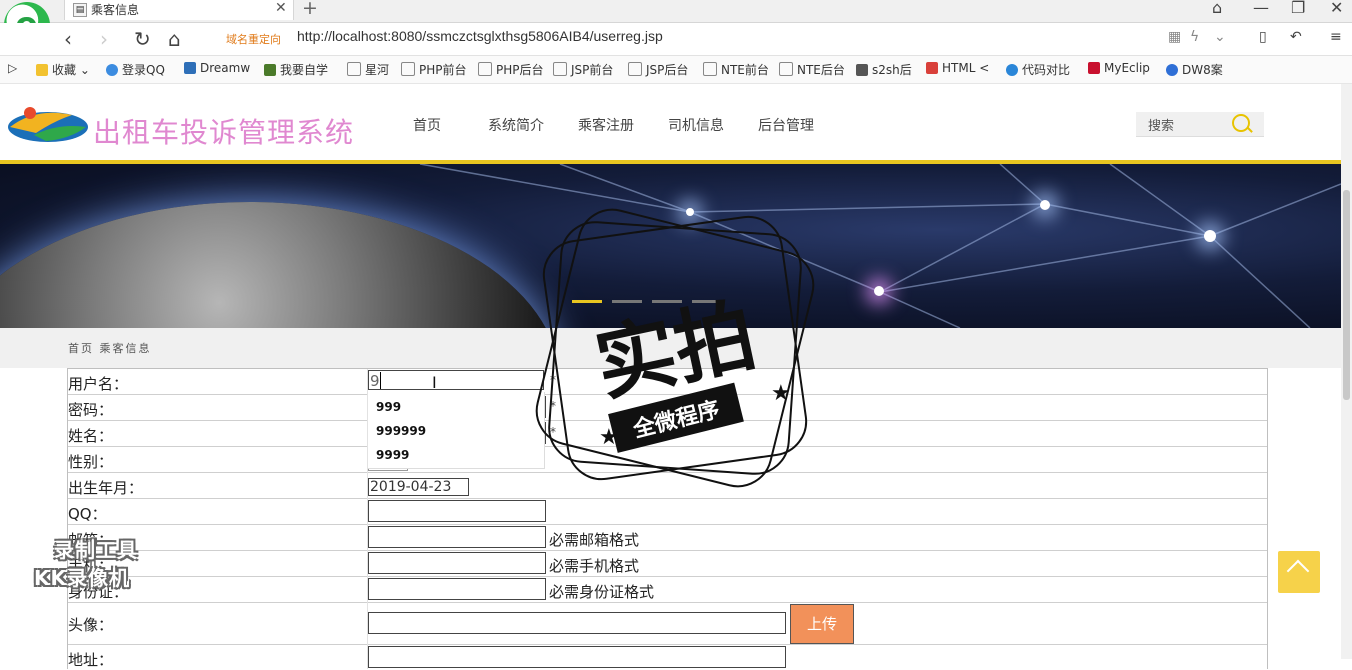  Describe the element at coordinates (401, 431) in the screenshot. I see `autocomplete-option: 999999` at that location.